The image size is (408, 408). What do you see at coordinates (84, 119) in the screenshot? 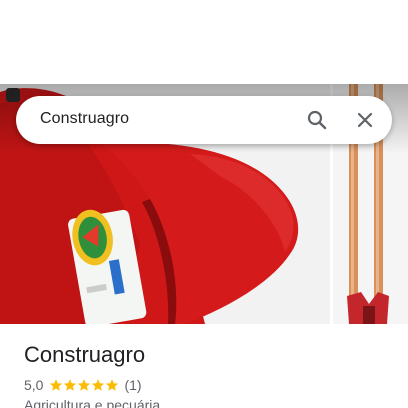
I see `search-query-text: Construagro` at bounding box center [84, 119].